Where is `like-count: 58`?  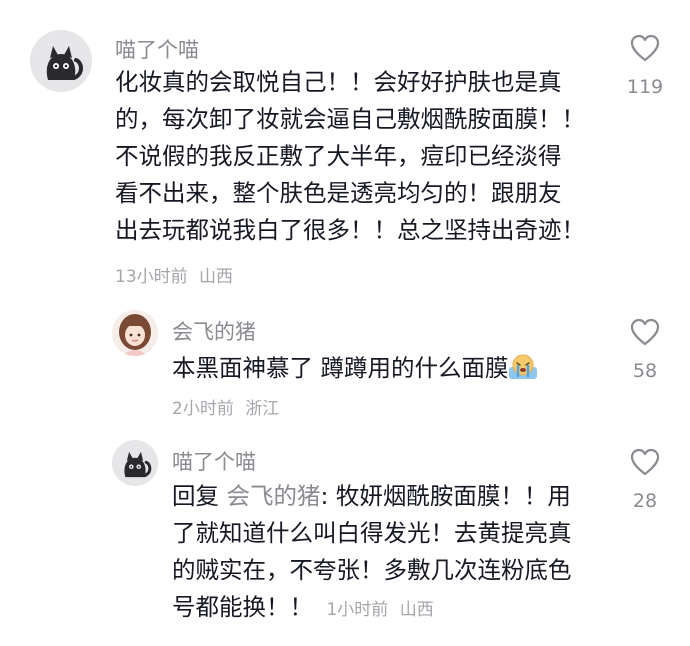 like-count: 58 is located at coordinates (645, 371).